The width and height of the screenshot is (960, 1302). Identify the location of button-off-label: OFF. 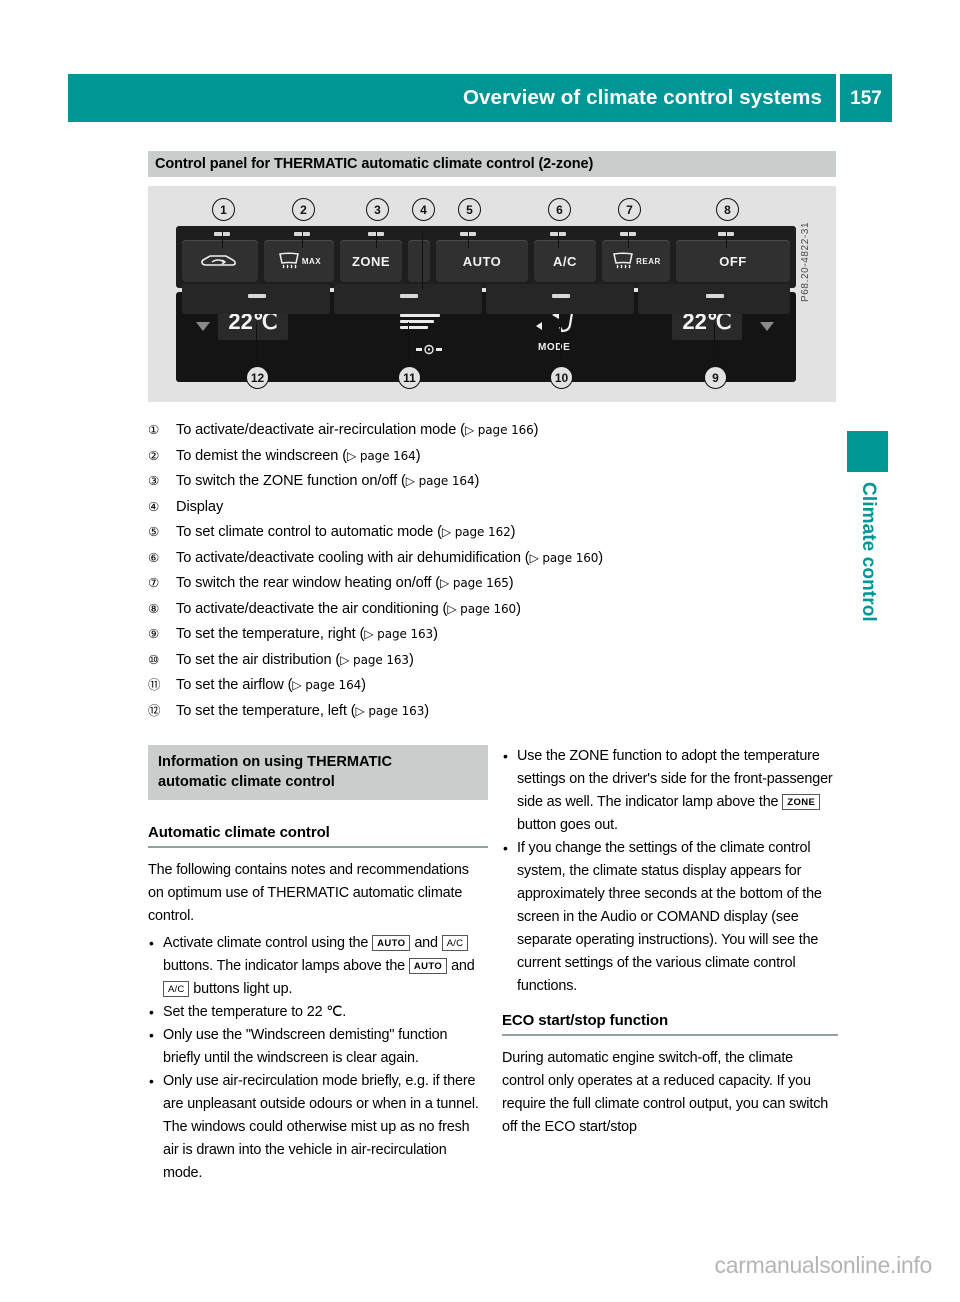
(733, 261).